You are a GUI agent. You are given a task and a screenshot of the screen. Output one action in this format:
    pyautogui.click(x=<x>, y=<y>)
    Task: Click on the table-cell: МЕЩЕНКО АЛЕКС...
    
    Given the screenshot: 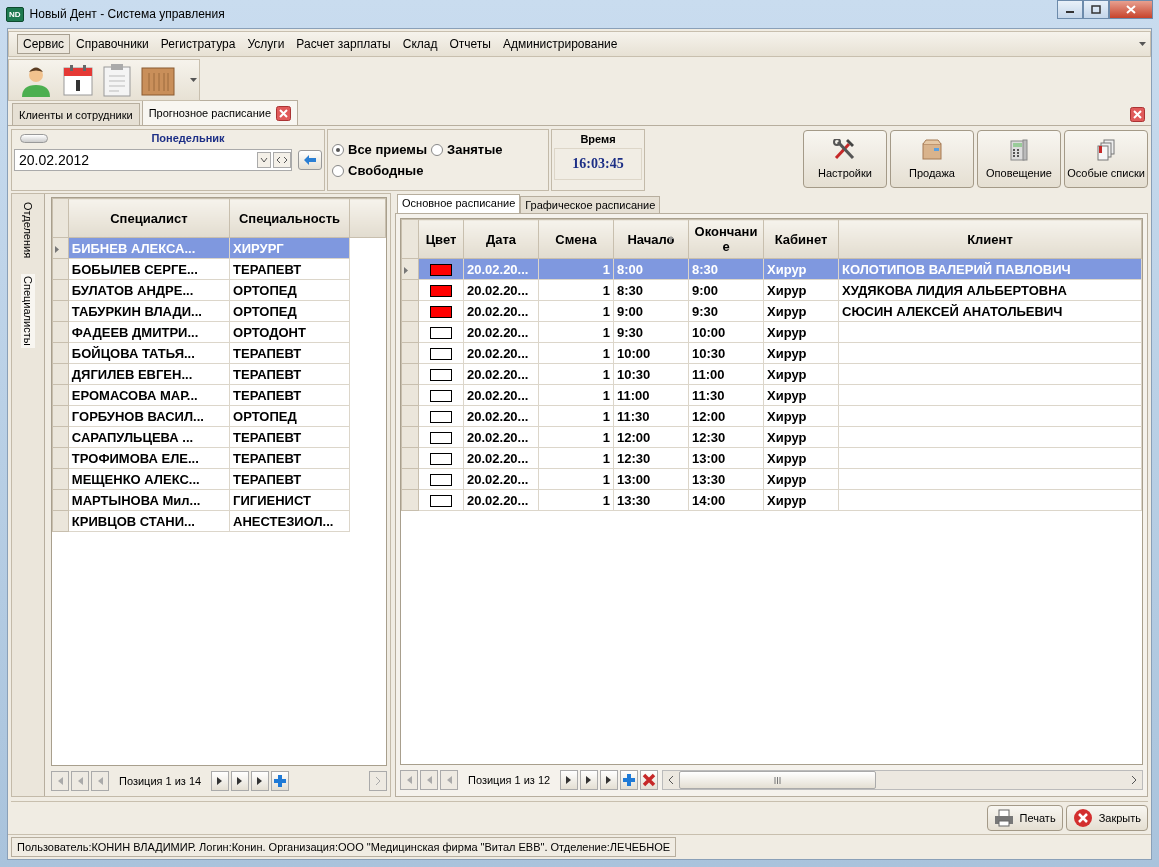 What is the action you would take?
    pyautogui.click(x=149, y=479)
    